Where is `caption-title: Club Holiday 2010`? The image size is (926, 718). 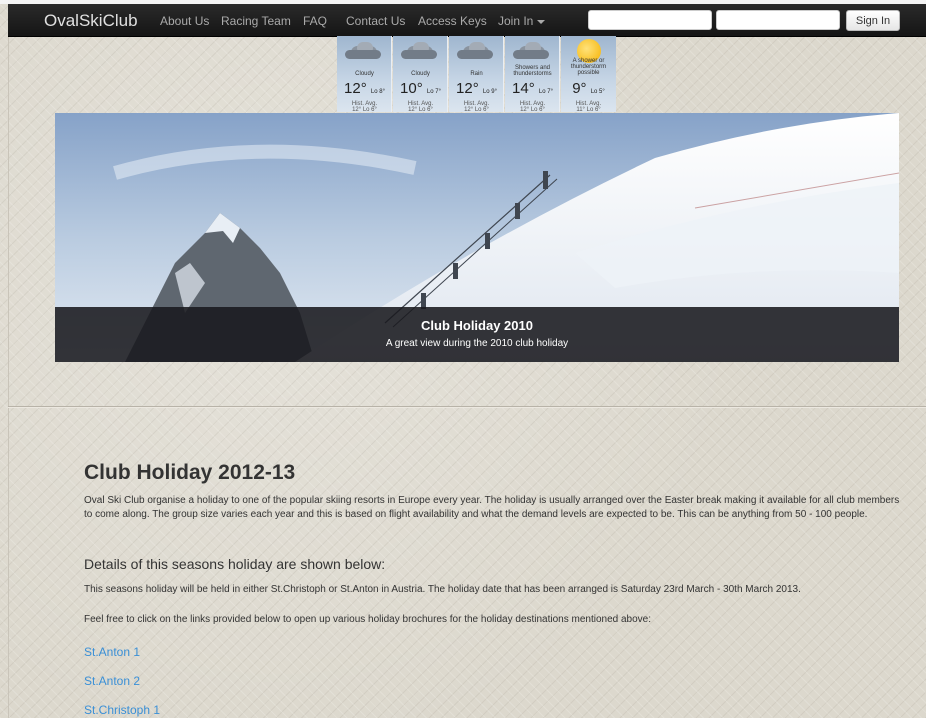
caption-title: Club Holiday 2010 is located at coordinates (477, 325).